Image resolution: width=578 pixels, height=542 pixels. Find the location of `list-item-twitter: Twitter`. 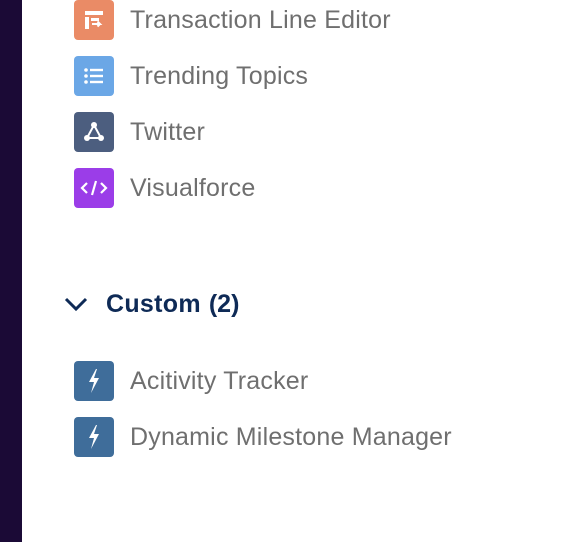

list-item-twitter: Twitter is located at coordinates (139, 132).